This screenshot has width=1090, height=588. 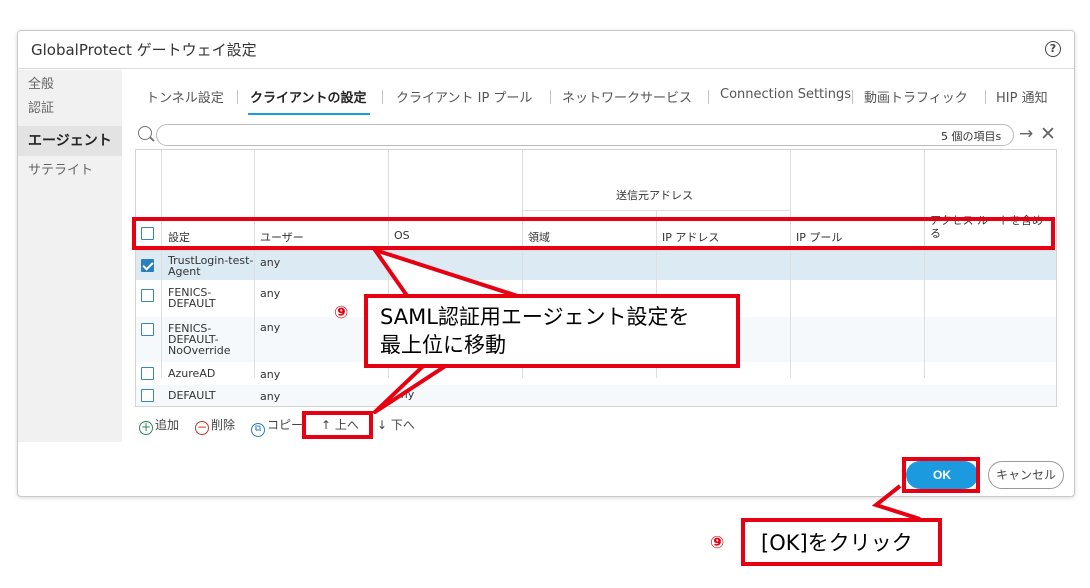 I want to click on callout-ok-text: [OK]をクリック, so click(x=837, y=543).